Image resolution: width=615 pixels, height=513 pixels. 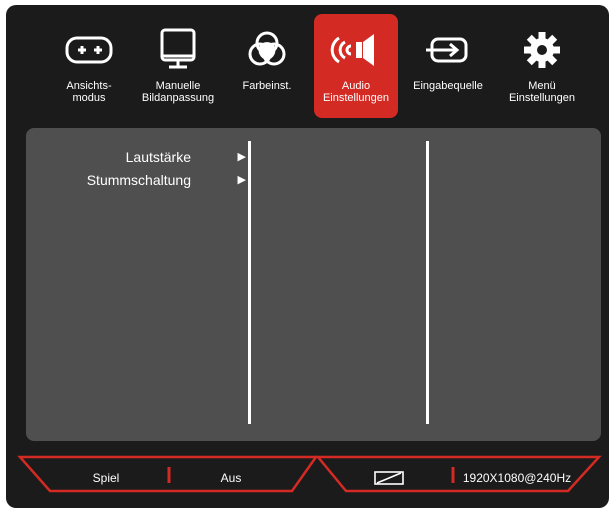 I want to click on menu-item-stummschaltung: Stummschaltung ▶, so click(x=146, y=180).